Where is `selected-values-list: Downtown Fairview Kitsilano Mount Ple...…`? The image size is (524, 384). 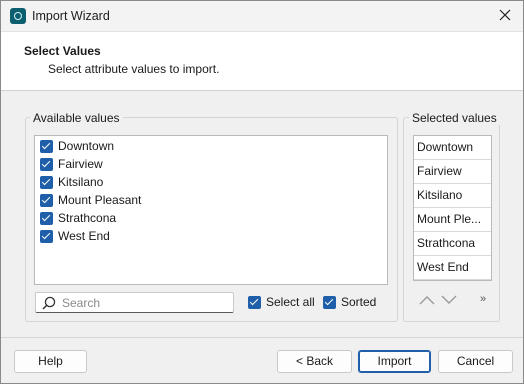 selected-values-list: Downtown Fairview Kitsilano Mount Ple...… is located at coordinates (452, 208).